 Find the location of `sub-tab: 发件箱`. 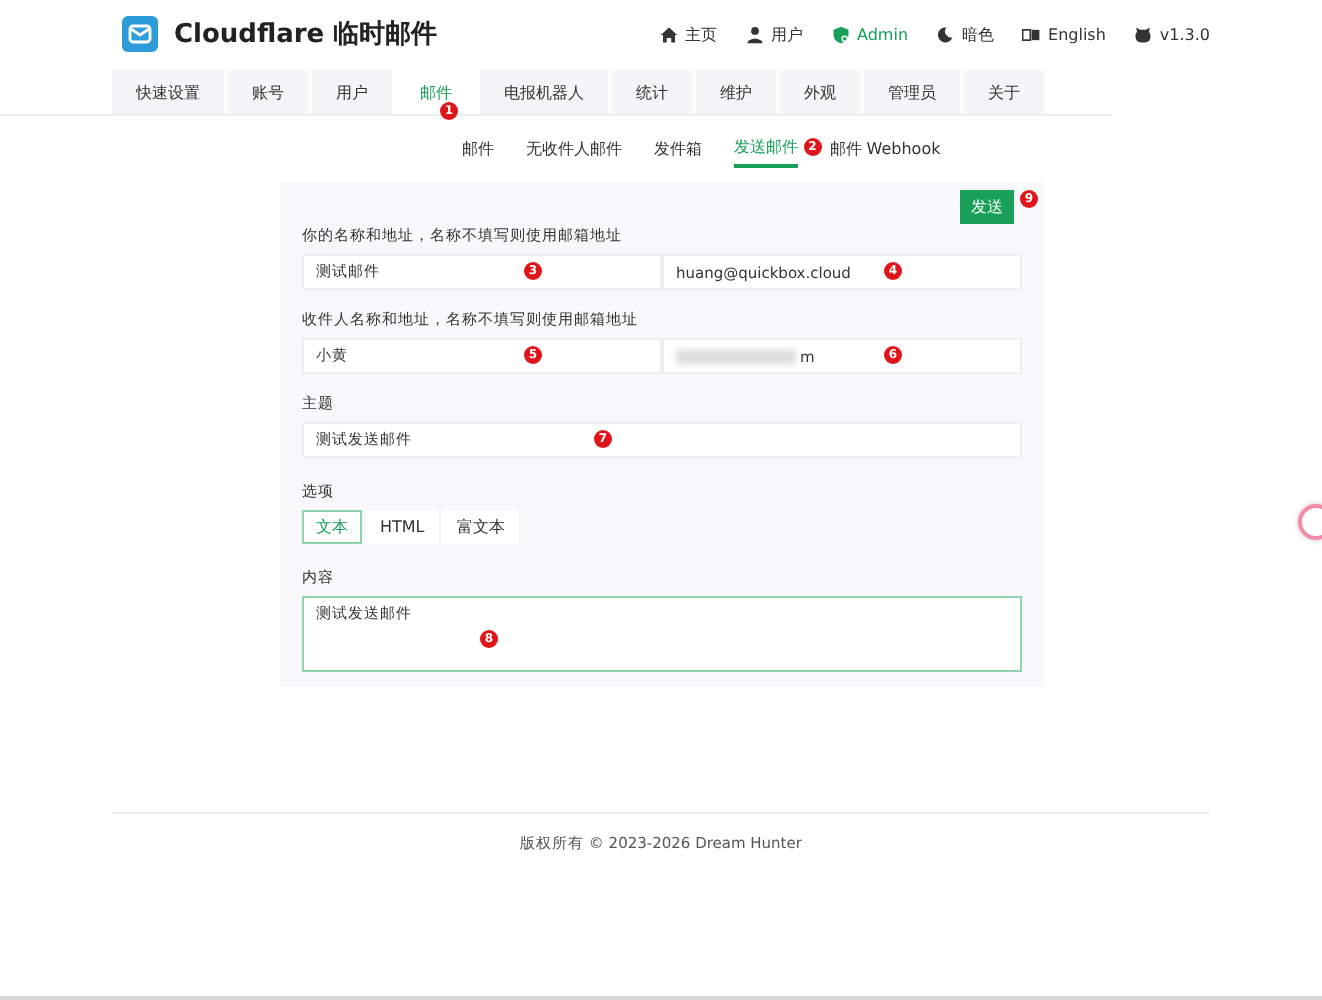

sub-tab: 发件箱 is located at coordinates (677, 150).